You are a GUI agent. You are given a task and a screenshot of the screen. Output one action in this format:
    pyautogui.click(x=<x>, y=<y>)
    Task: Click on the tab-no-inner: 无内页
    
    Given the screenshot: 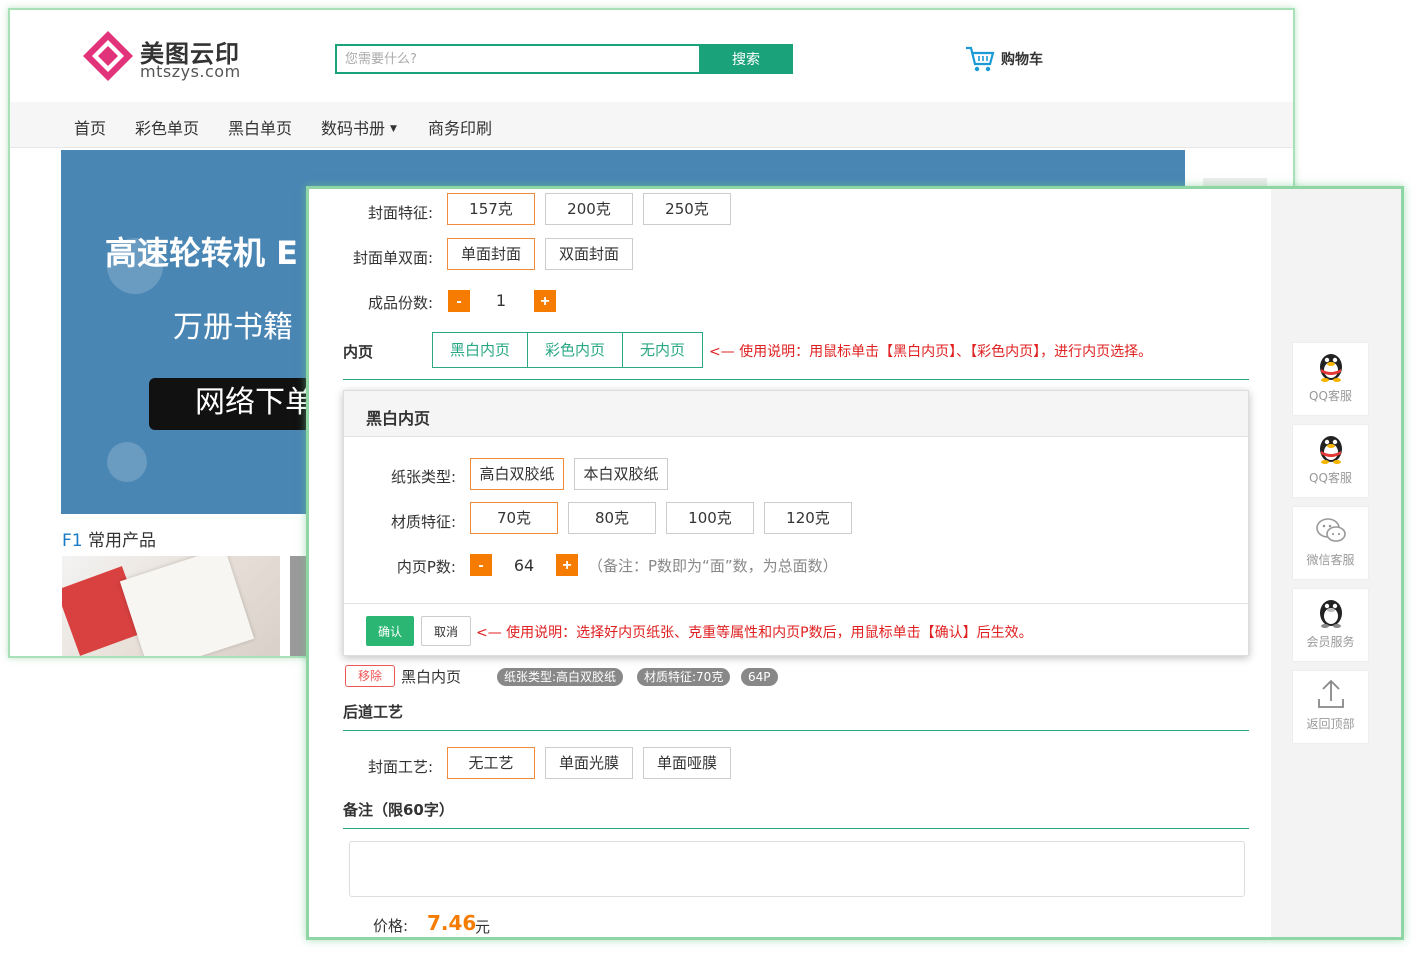 What is the action you would take?
    pyautogui.click(x=662, y=350)
    